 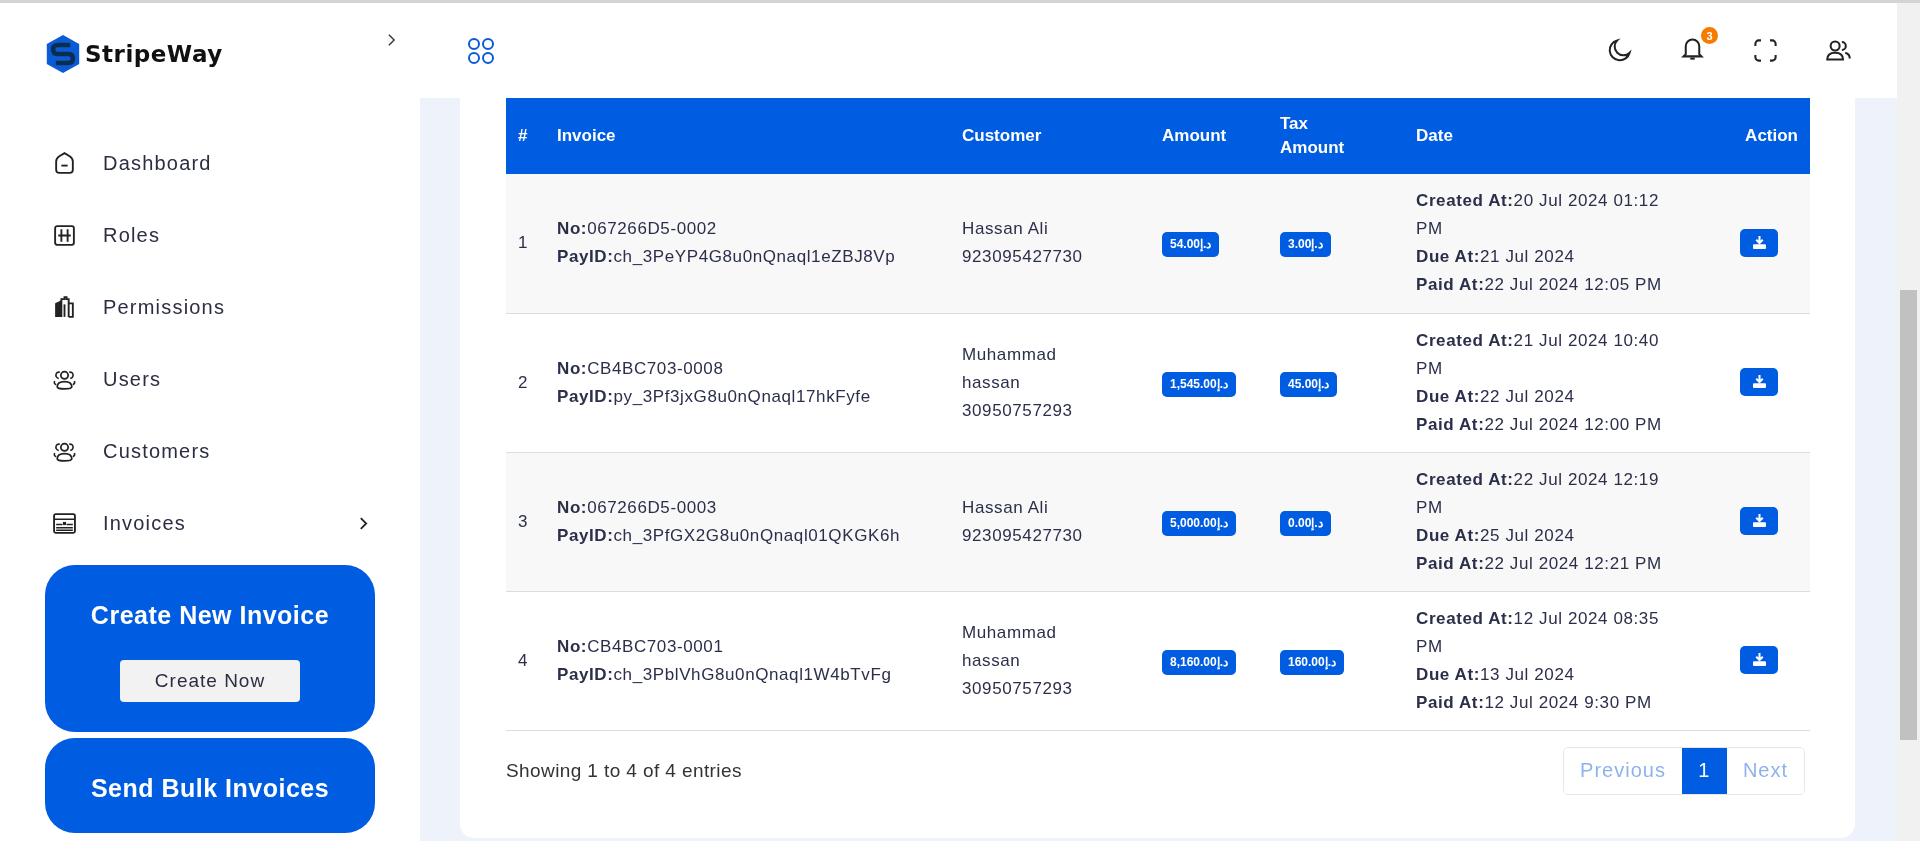 I want to click on scrollbar-thumb, so click(x=1908, y=515).